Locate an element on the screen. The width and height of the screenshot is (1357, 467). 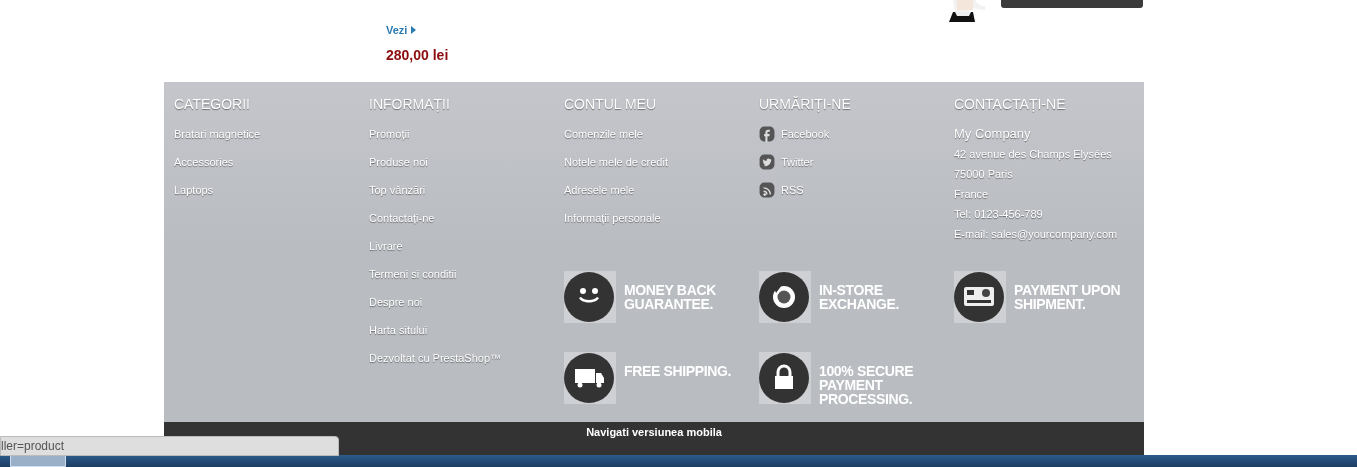
footer-link: Termeni si conditii is located at coordinates (461, 274).